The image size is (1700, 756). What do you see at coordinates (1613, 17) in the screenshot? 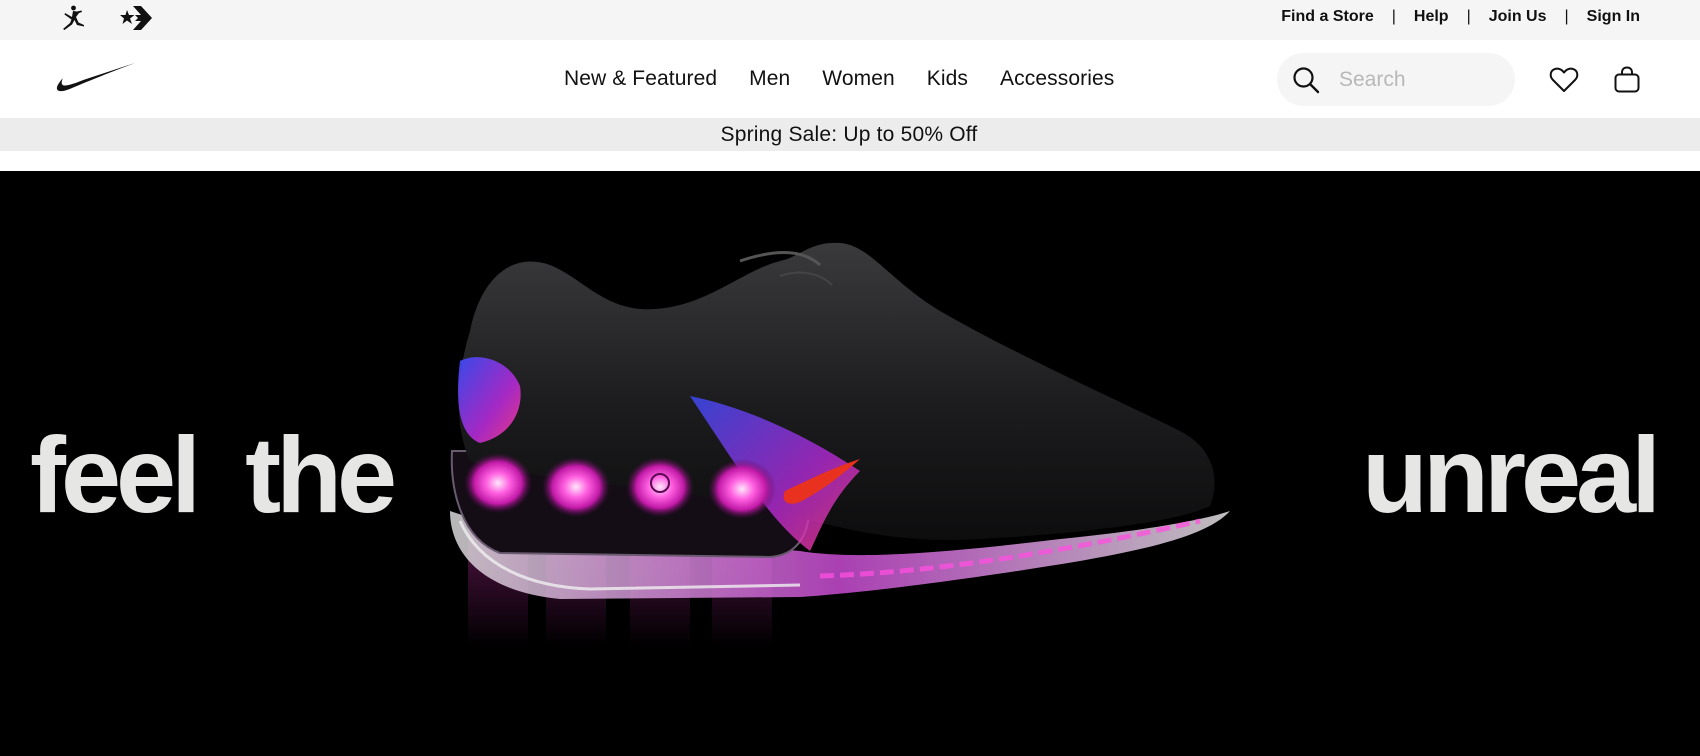
I see `sign-in-link: Sign In` at bounding box center [1613, 17].